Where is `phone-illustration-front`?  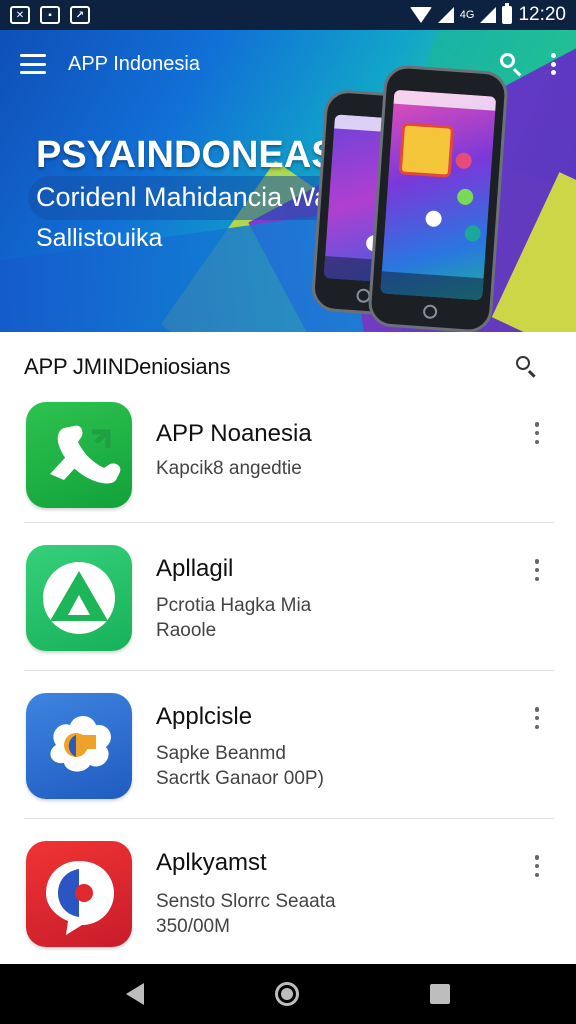 phone-illustration-front is located at coordinates (438, 197).